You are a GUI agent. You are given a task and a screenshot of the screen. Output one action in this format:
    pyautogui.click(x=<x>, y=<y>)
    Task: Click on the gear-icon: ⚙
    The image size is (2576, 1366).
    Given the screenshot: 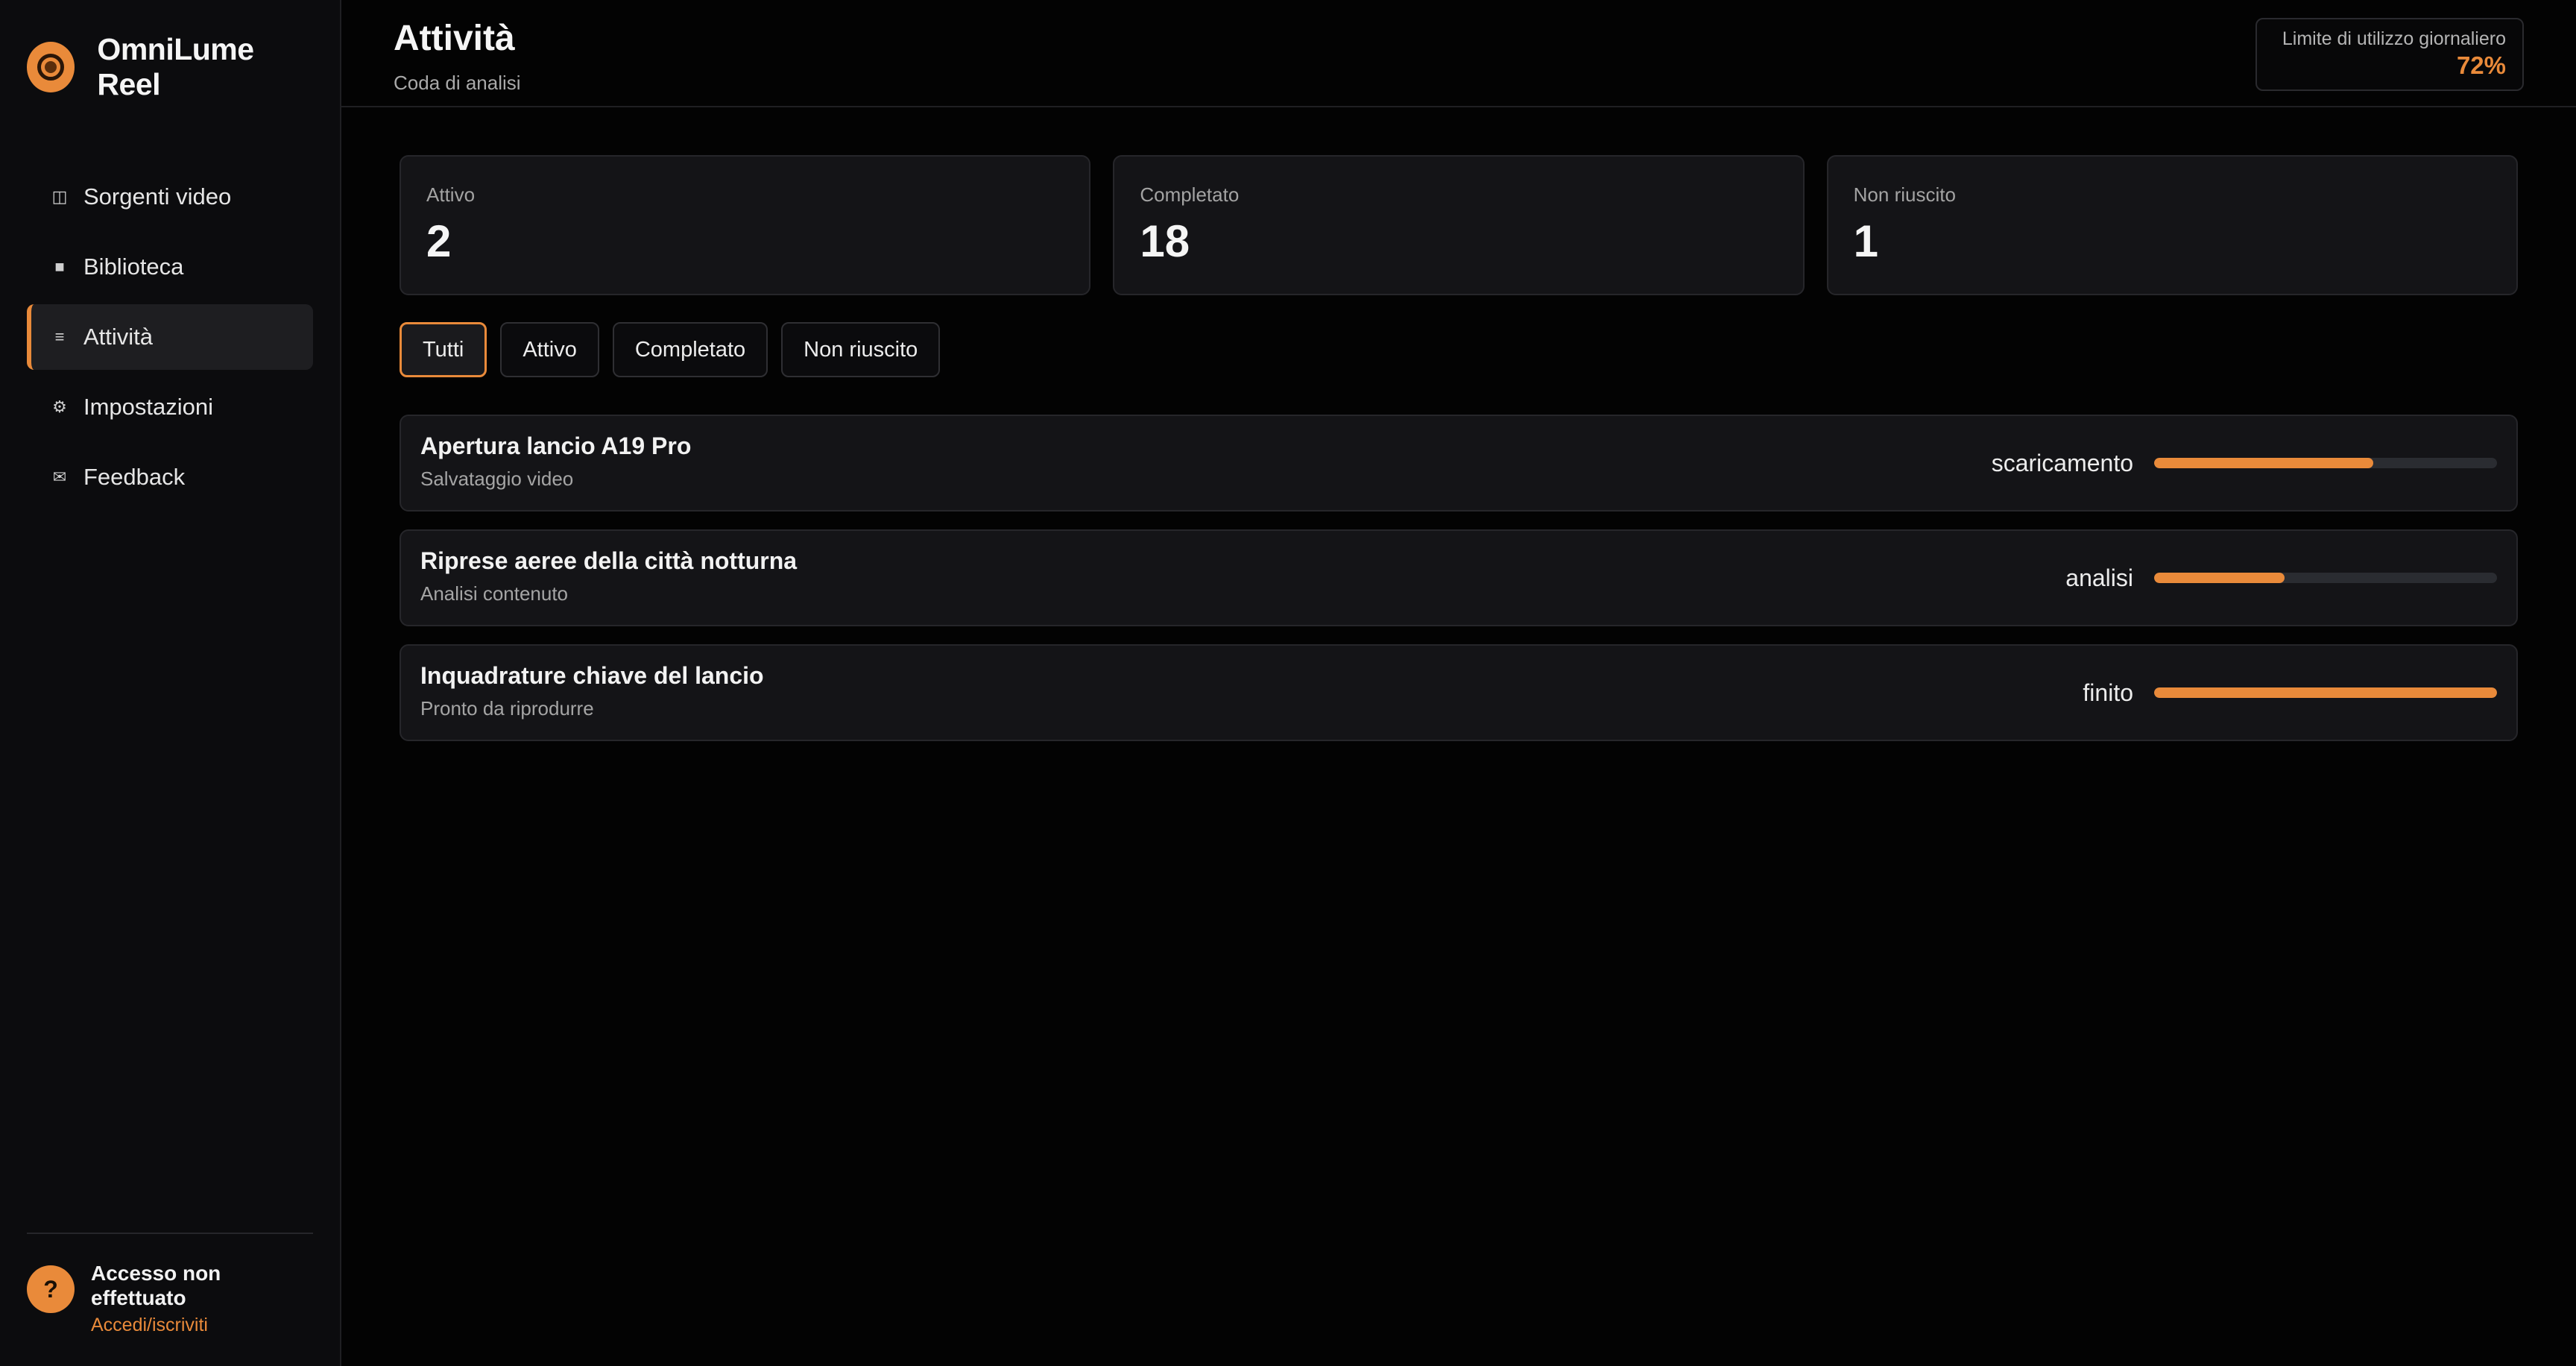 What is the action you would take?
    pyautogui.click(x=60, y=406)
    